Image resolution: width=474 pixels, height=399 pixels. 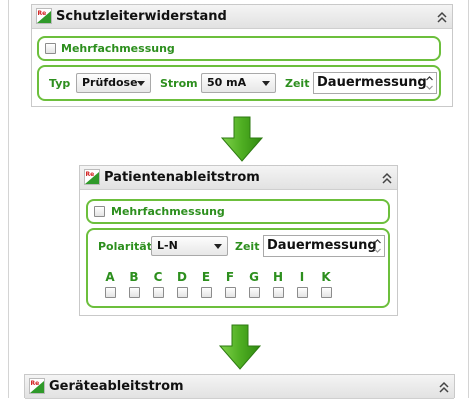 I want to click on channel-label-i: I, so click(x=302, y=277).